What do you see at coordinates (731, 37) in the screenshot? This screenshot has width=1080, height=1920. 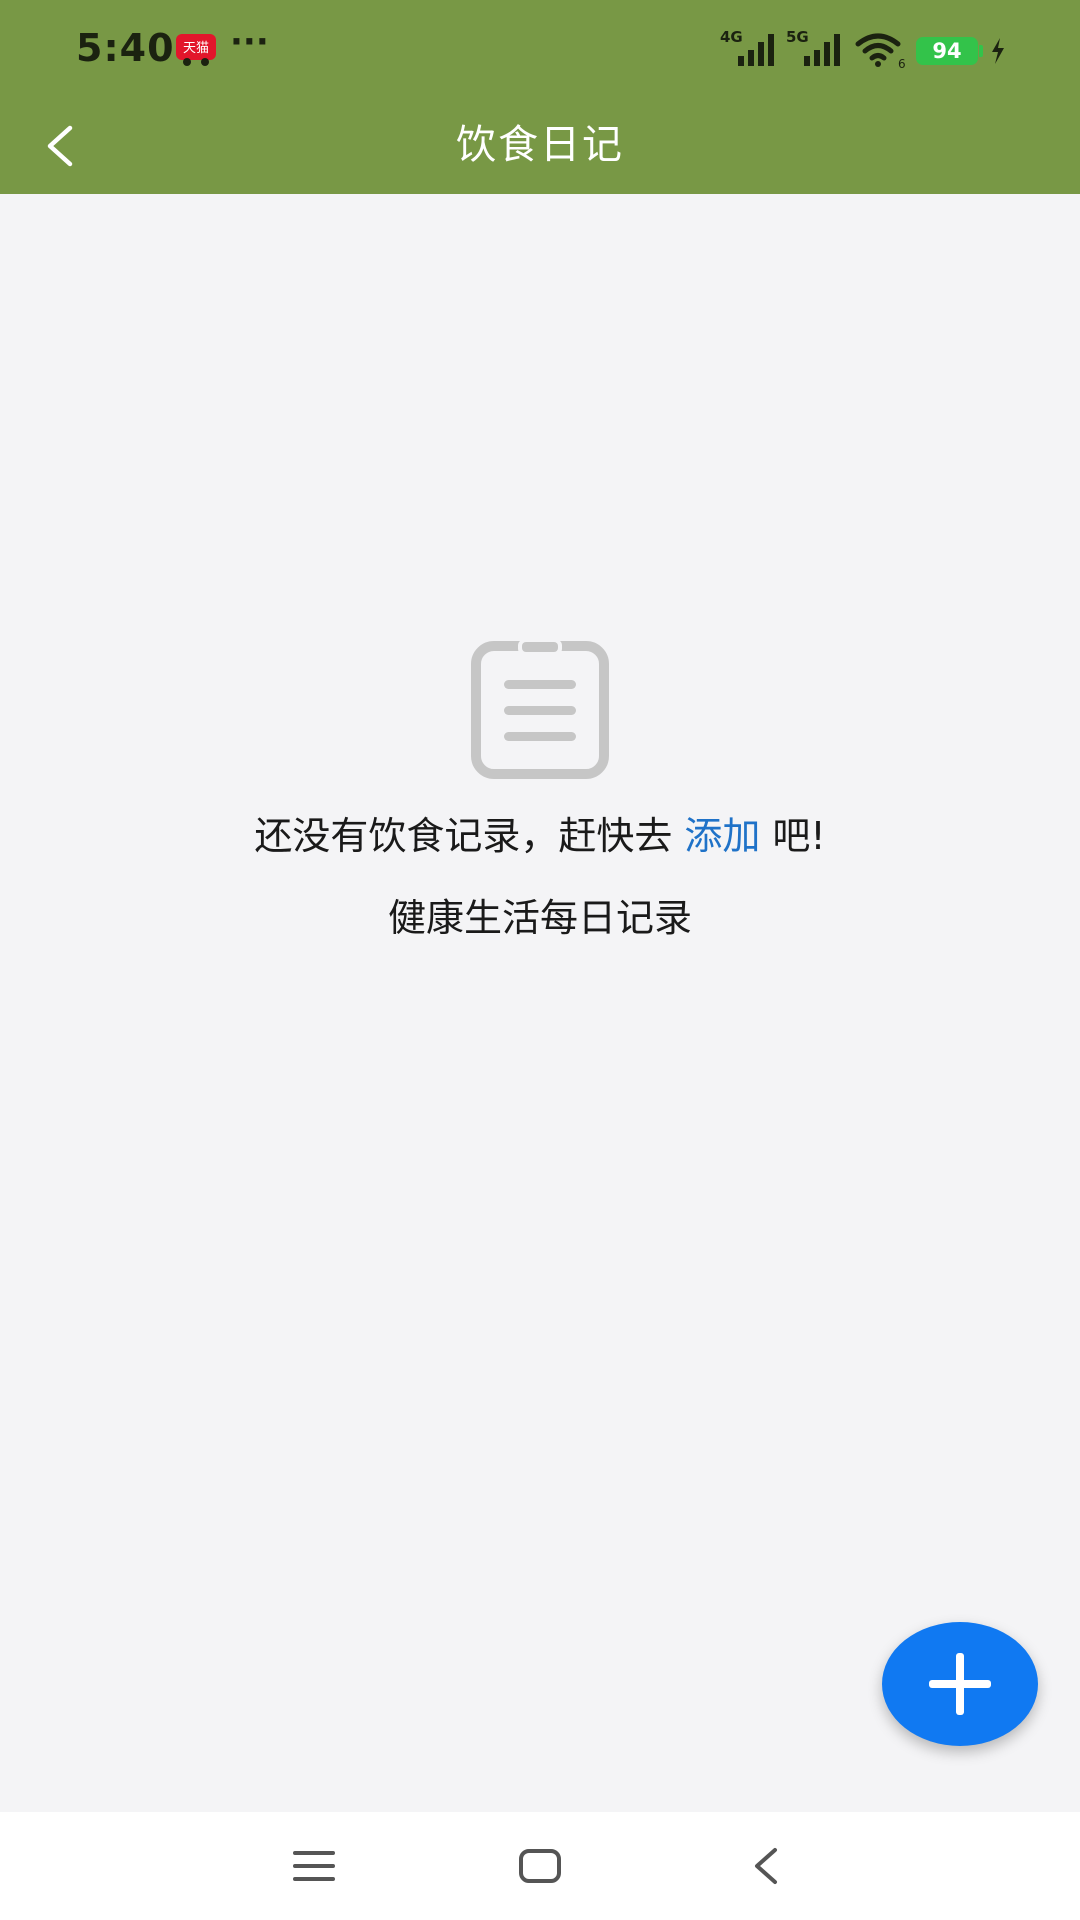 I see `net-4g-label: 4G` at bounding box center [731, 37].